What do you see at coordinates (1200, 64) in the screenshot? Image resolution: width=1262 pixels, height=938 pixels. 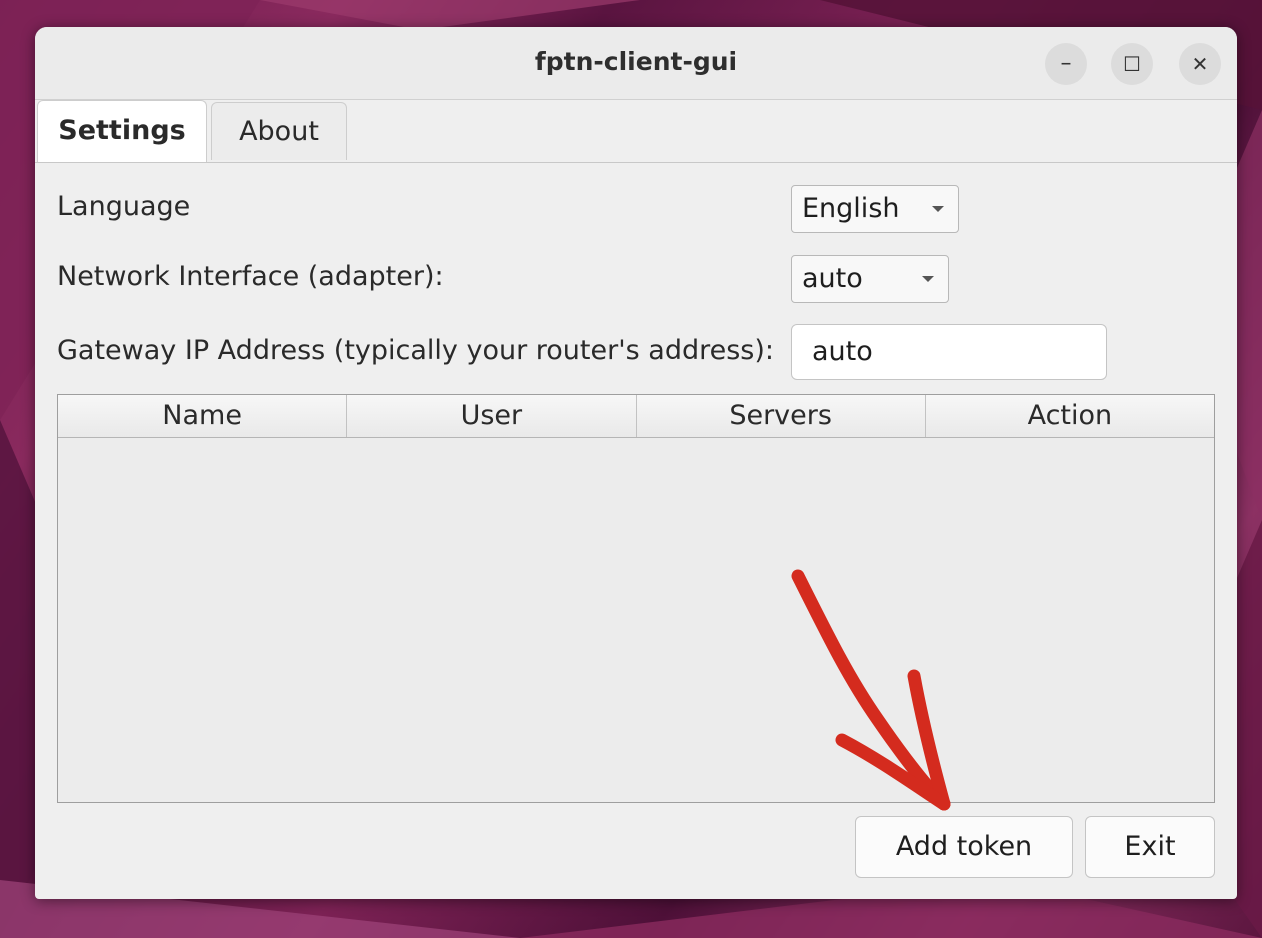 I see `close-button: ✕` at bounding box center [1200, 64].